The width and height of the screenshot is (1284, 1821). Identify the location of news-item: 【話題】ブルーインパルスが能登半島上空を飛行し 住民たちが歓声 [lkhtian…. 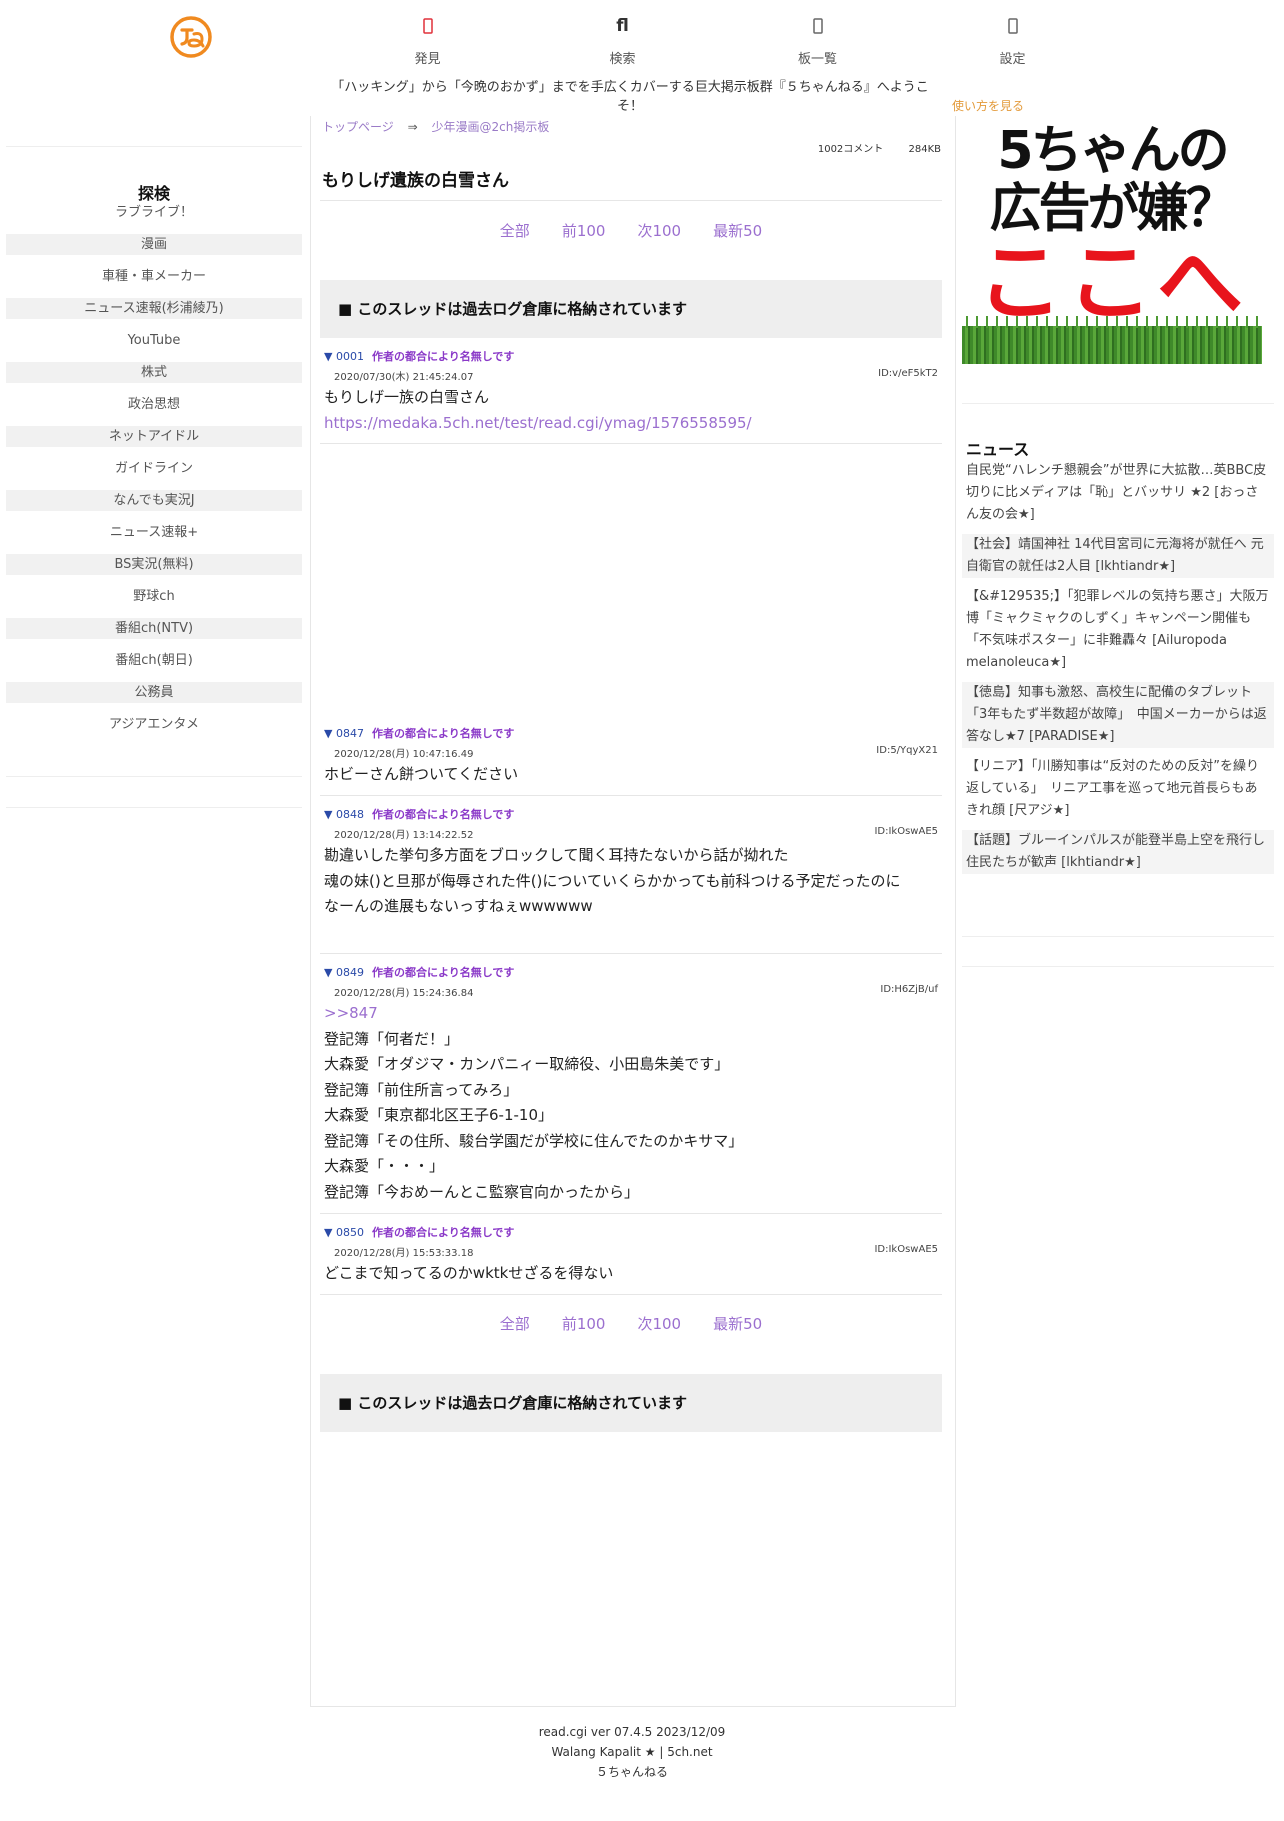
(1118, 852).